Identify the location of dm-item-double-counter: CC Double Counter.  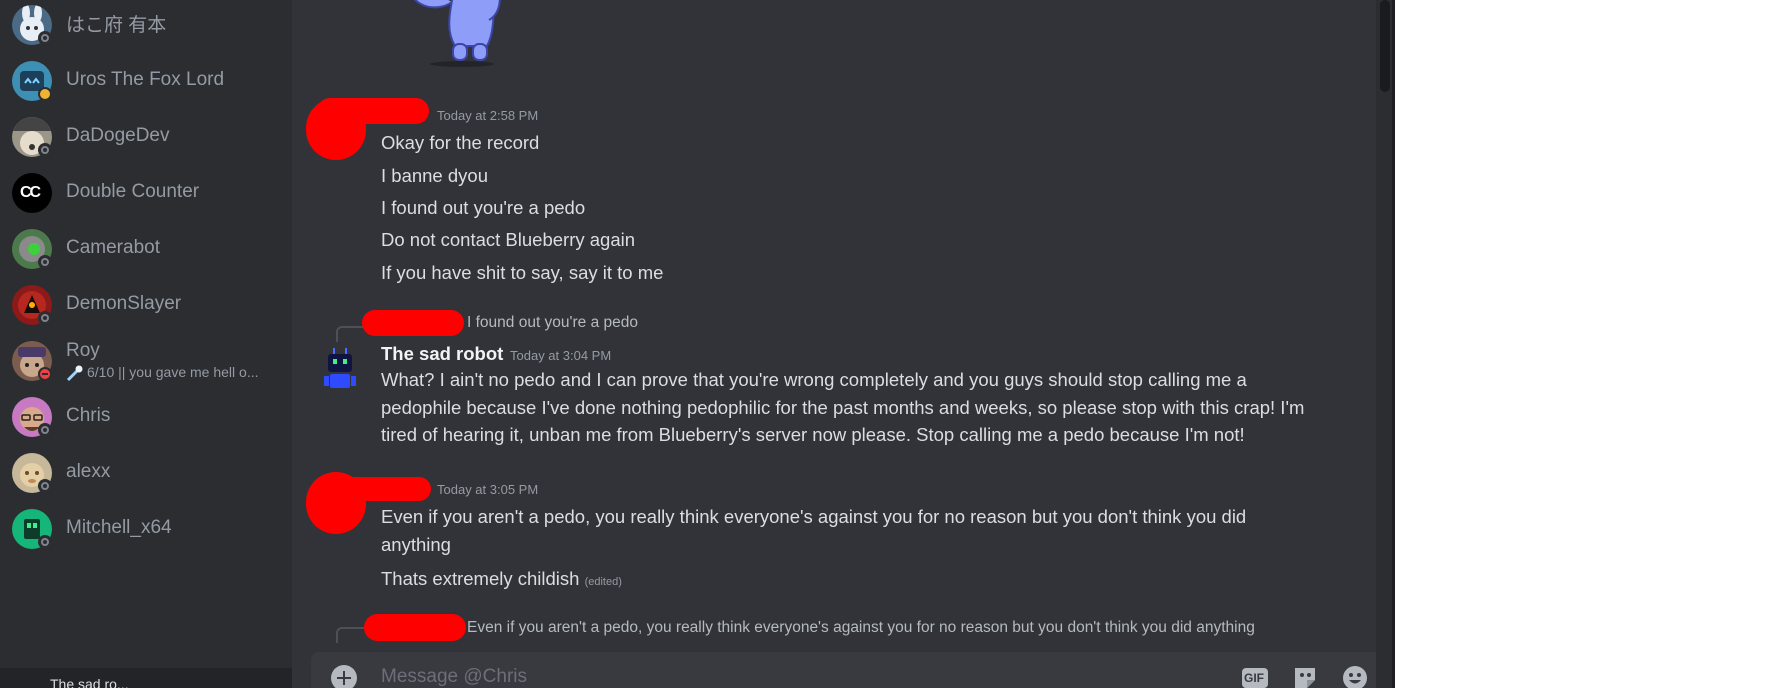
(146, 193).